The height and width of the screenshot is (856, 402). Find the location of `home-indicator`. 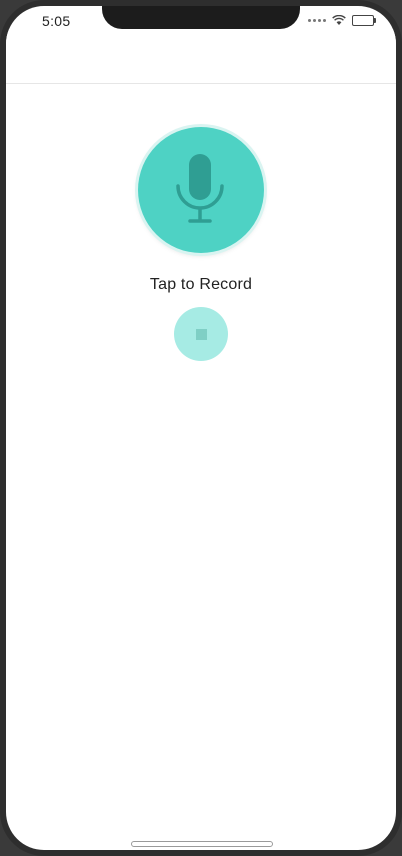

home-indicator is located at coordinates (202, 844).